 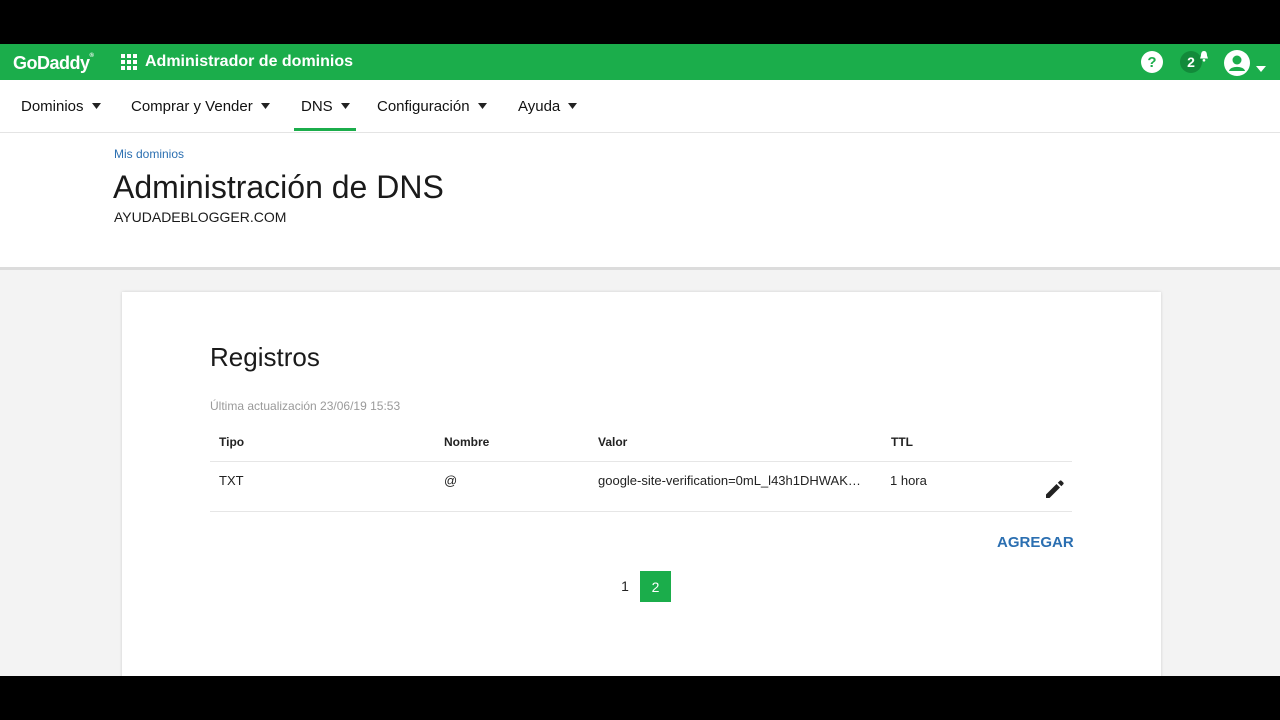 What do you see at coordinates (1194, 63) in the screenshot?
I see `notifications-button: 2` at bounding box center [1194, 63].